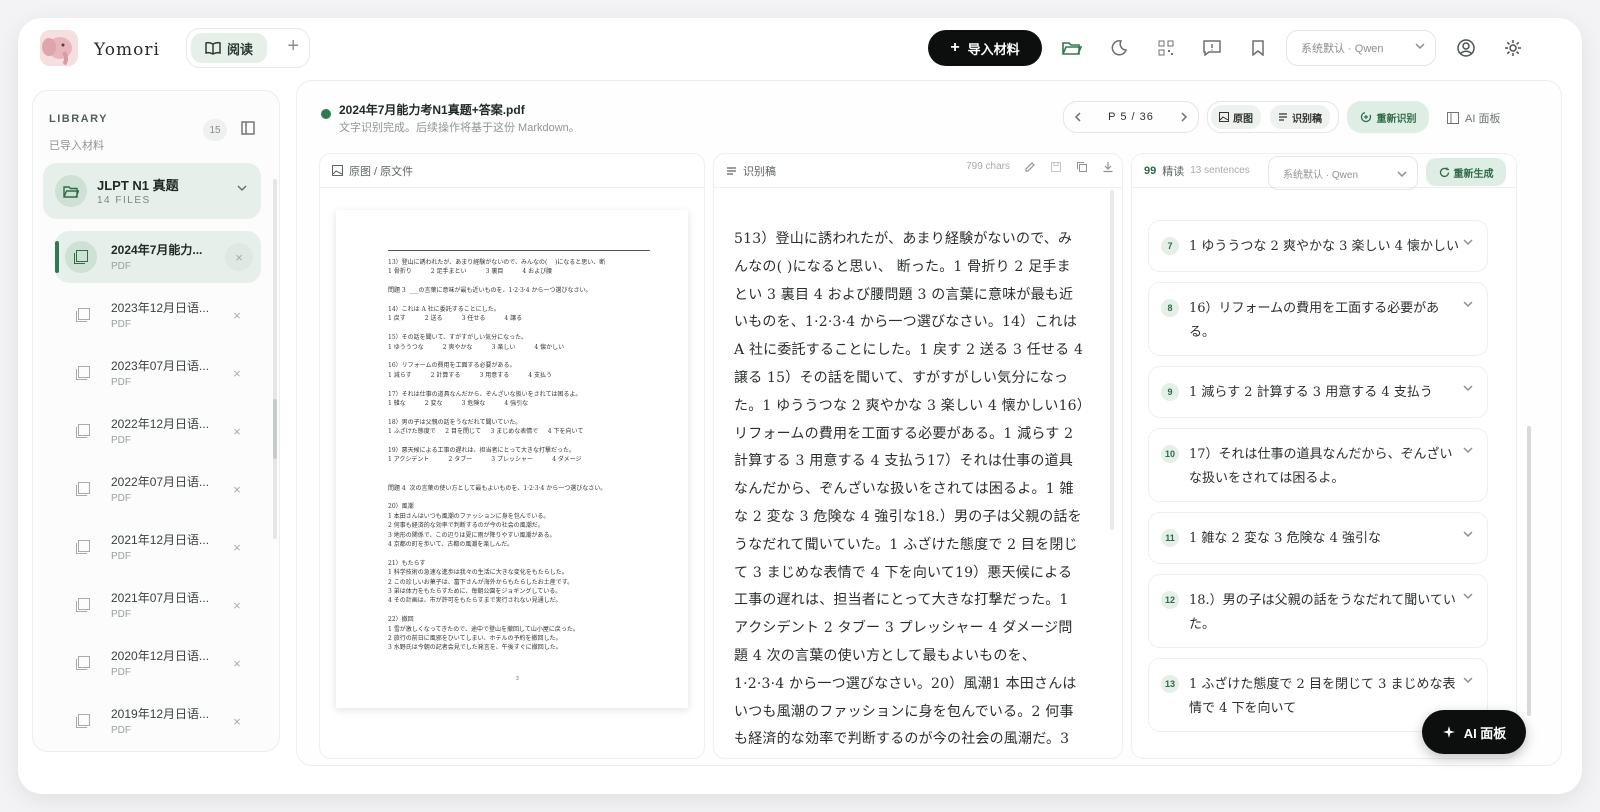  I want to click on sentence-card: 7 1 ゆううつな 2 爽やかな 3 楽しい 4 懐かしい, so click(1318, 246).